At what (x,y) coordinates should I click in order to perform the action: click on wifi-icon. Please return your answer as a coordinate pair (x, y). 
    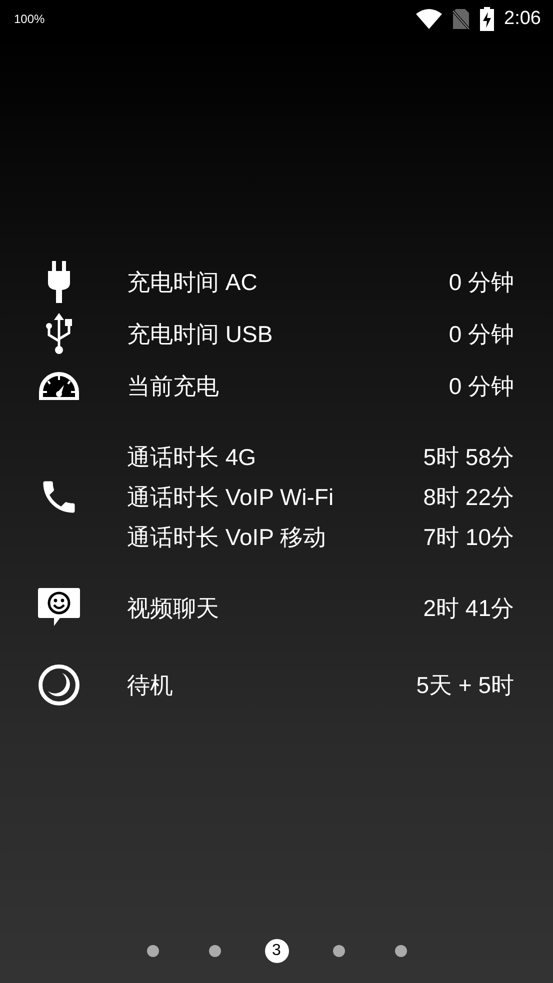
    Looking at the image, I should click on (429, 19).